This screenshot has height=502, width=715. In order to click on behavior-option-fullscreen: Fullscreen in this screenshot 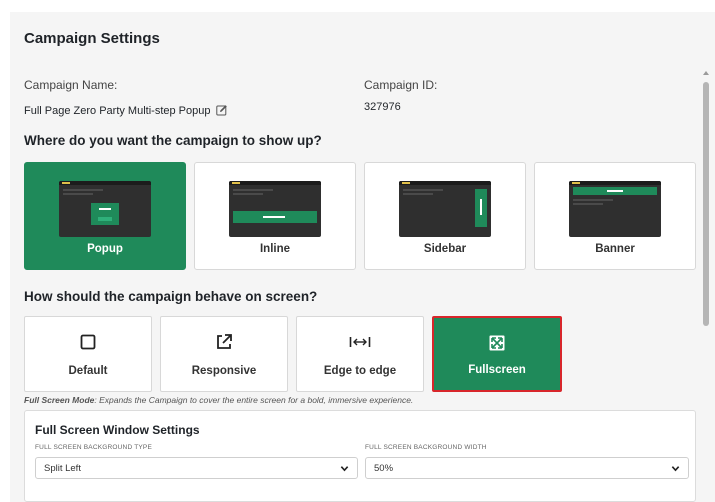, I will do `click(497, 354)`.